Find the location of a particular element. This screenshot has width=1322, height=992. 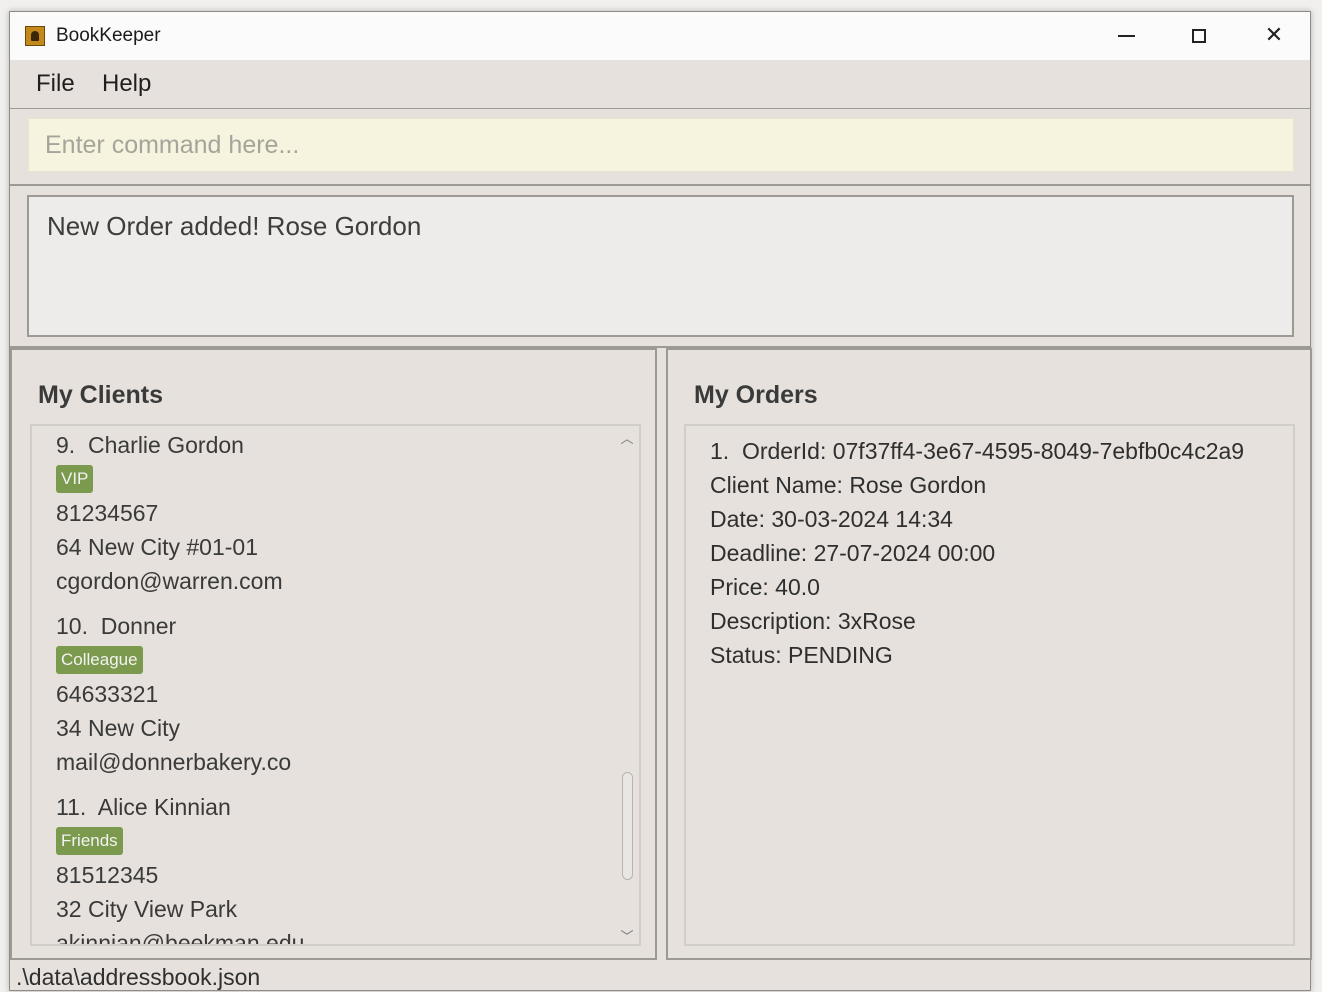

client-email: akinnian@beekman.edu is located at coordinates (180, 938).